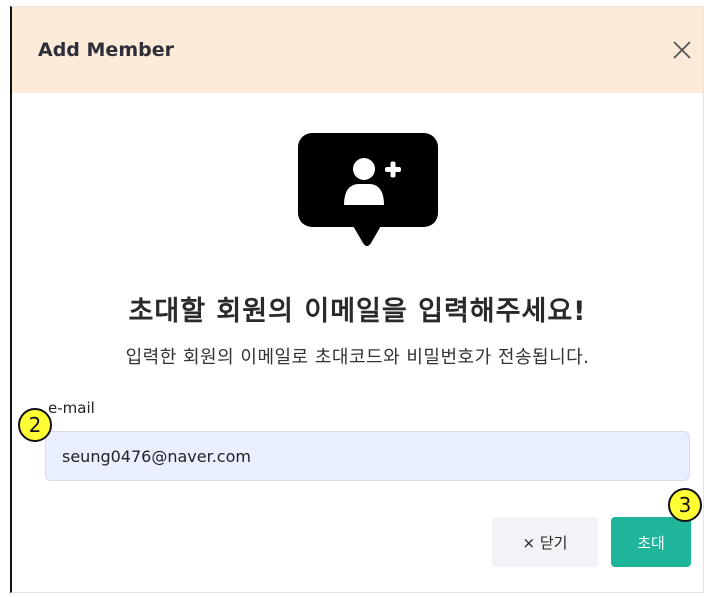 The height and width of the screenshot is (597, 708). I want to click on subtext: 입력한 회원의 이메일로 초대코드와 비밀번호가 전송됩니다., so click(357, 357).